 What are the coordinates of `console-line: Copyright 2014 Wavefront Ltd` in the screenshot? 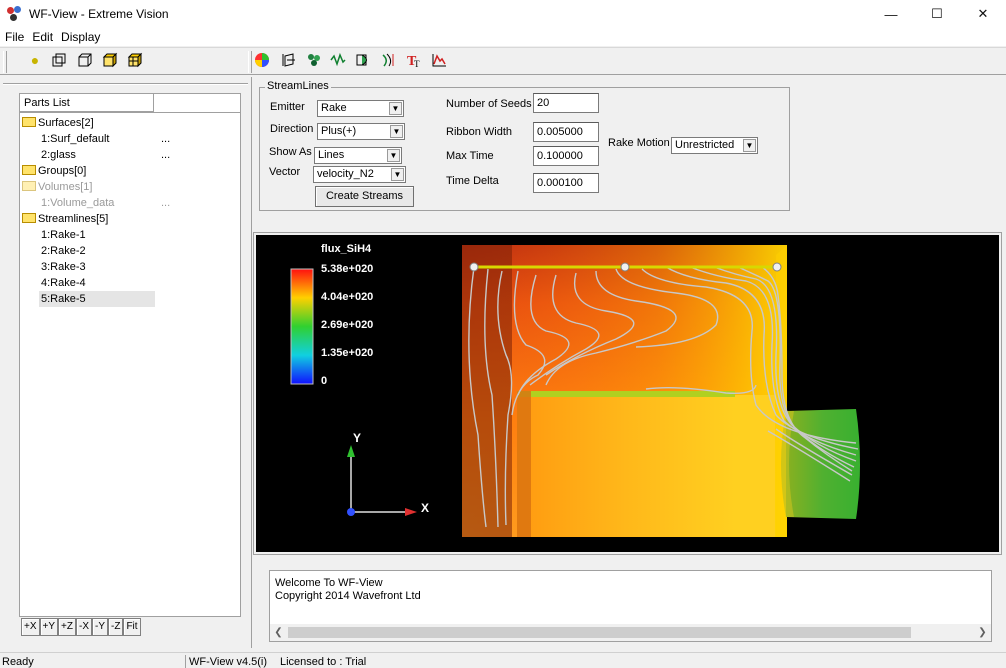 It's located at (348, 596).